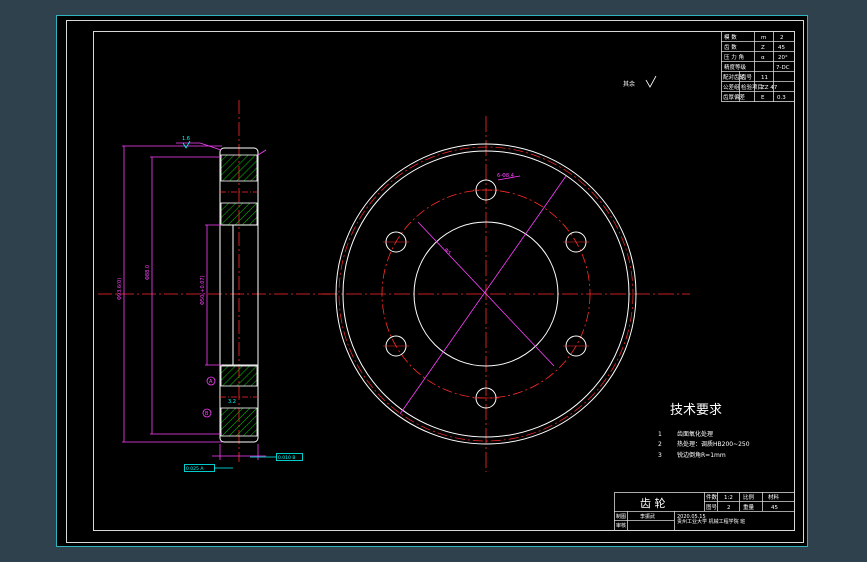 Image resolution: width=867 pixels, height=562 pixels. What do you see at coordinates (286, 458) in the screenshot?
I see `tolerance-right-text: 0.010 B` at bounding box center [286, 458].